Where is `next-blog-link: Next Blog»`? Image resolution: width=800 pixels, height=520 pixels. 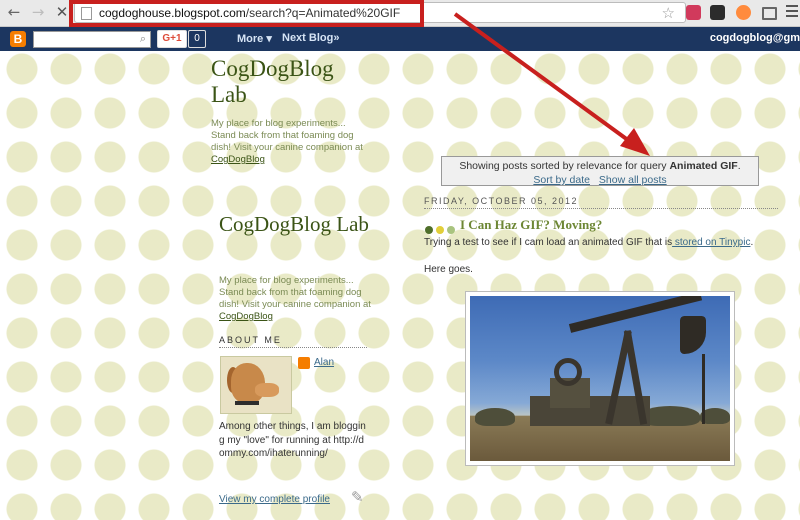
next-blog-link: Next Blog» is located at coordinates (310, 38).